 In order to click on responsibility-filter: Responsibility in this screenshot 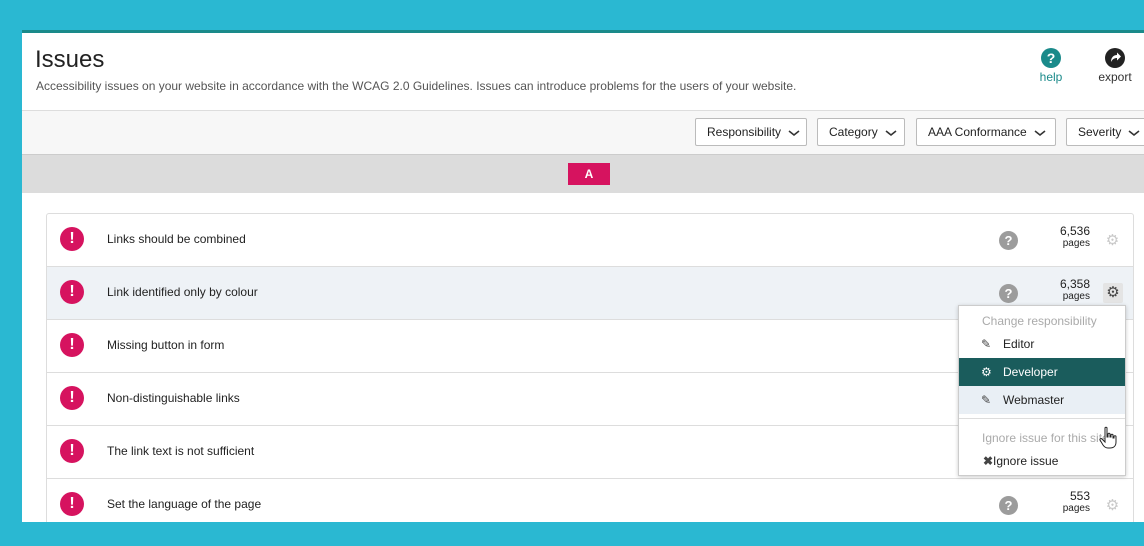, I will do `click(751, 132)`.